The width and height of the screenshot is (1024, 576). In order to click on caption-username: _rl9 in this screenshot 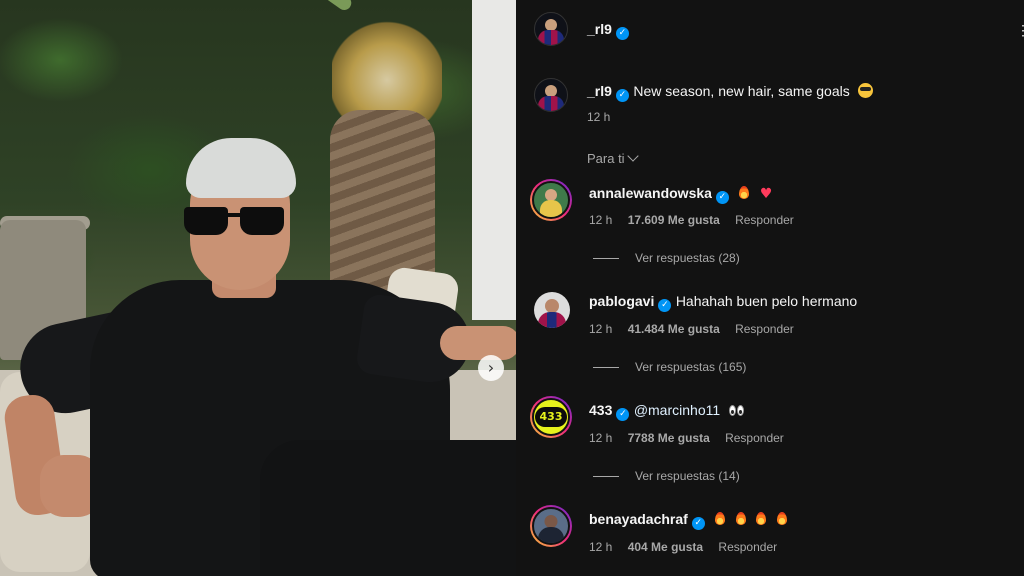, I will do `click(599, 91)`.